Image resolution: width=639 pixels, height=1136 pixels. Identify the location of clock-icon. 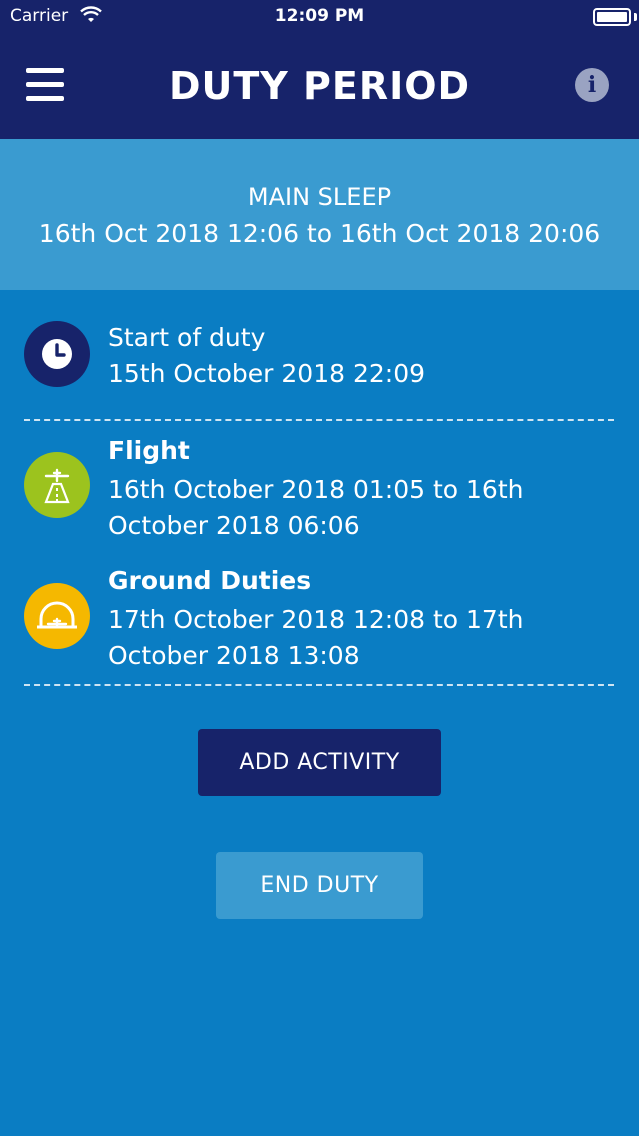
(57, 354).